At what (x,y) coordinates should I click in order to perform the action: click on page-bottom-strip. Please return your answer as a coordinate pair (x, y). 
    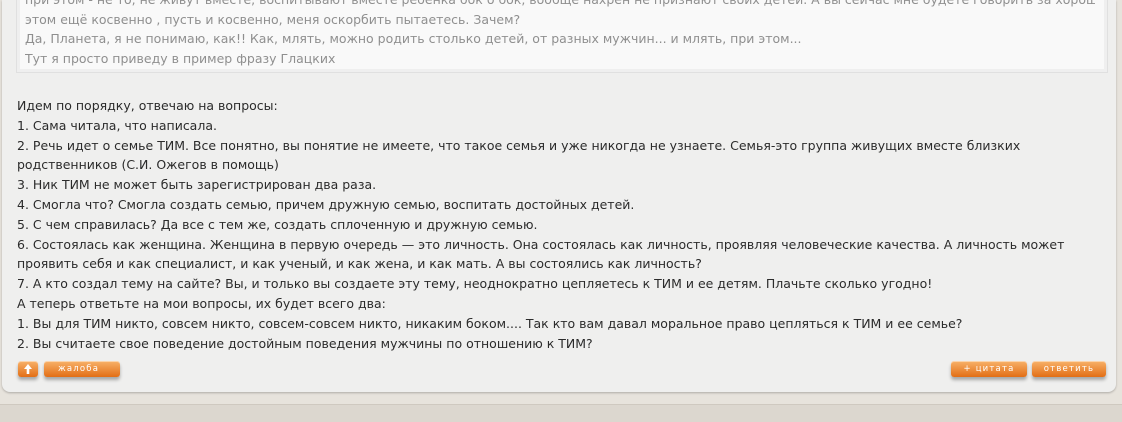
    Looking at the image, I should click on (561, 413).